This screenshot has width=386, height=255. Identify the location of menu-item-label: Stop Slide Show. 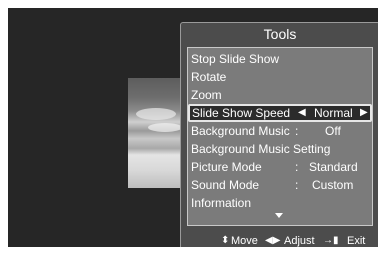
(235, 59).